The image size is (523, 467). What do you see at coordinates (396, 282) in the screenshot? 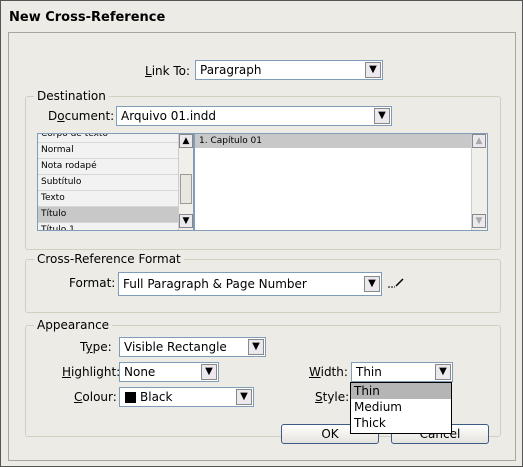
I see `edit-format-pencil-icon` at bounding box center [396, 282].